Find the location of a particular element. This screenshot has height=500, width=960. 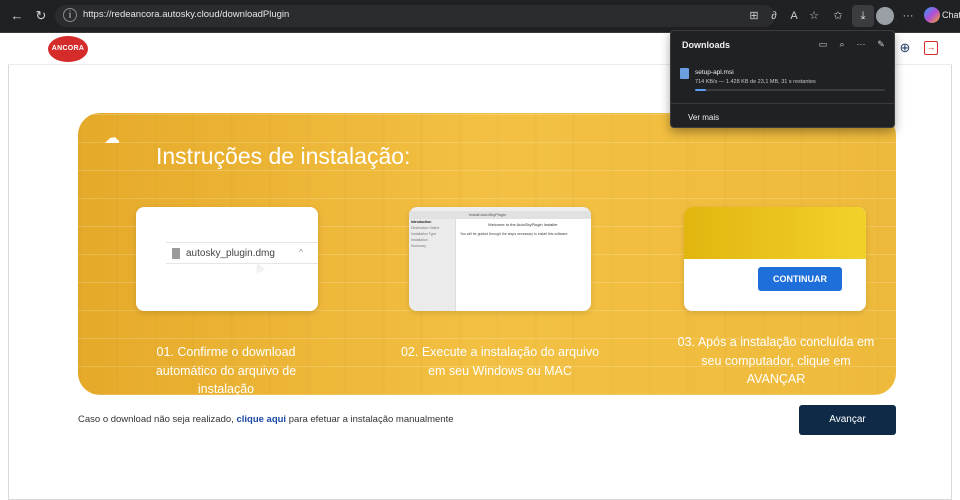

note-suffix: para efetuar a instalação manualmente is located at coordinates (370, 419).